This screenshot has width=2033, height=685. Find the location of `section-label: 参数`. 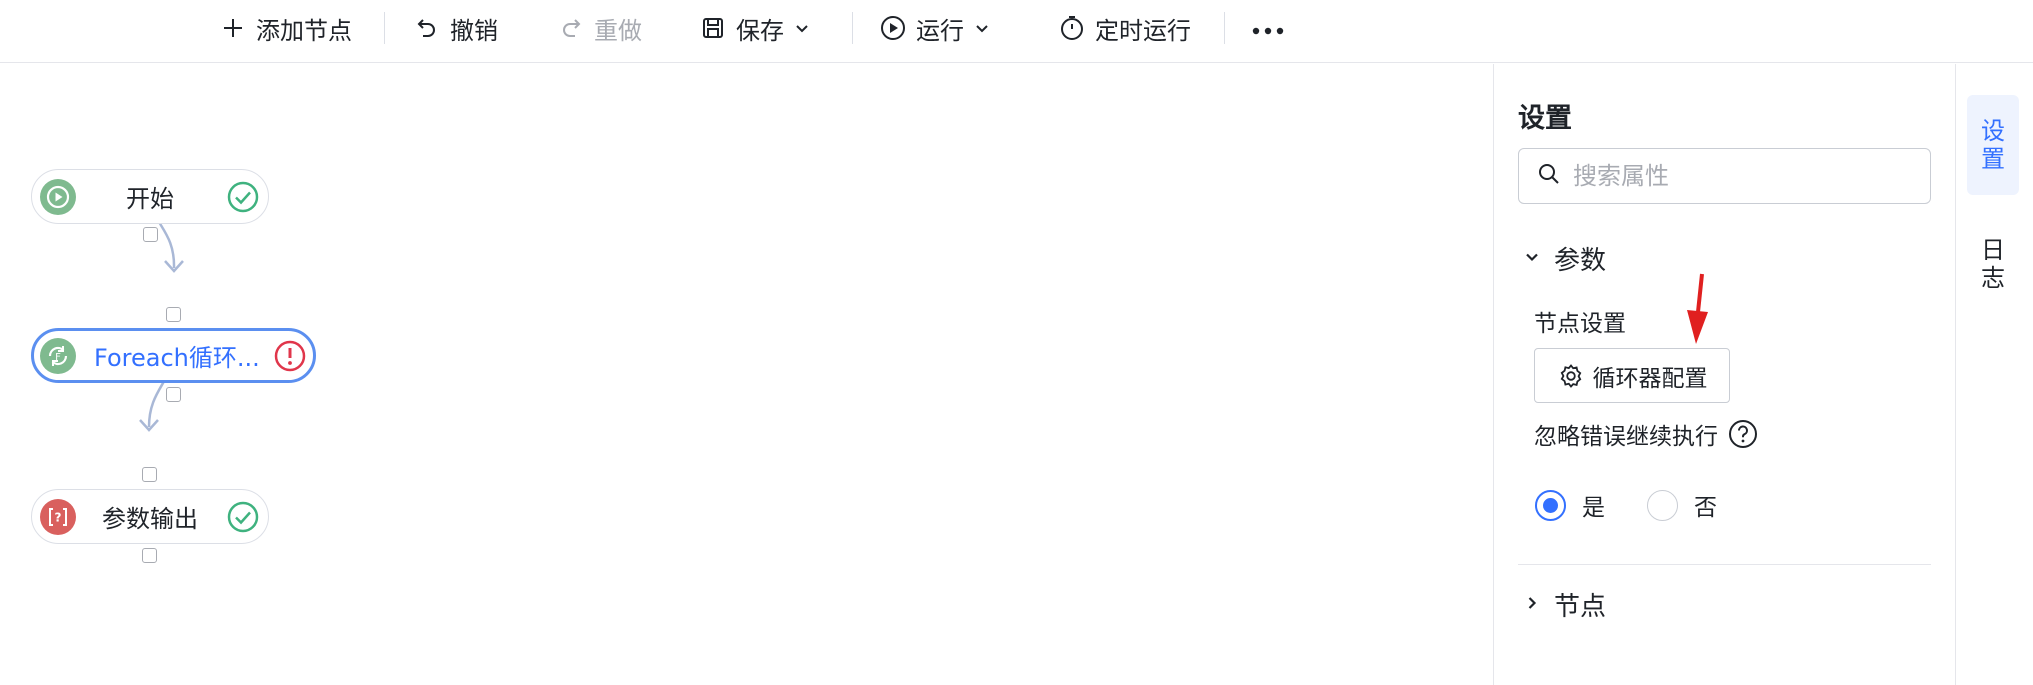

section-label: 参数 is located at coordinates (1580, 261).